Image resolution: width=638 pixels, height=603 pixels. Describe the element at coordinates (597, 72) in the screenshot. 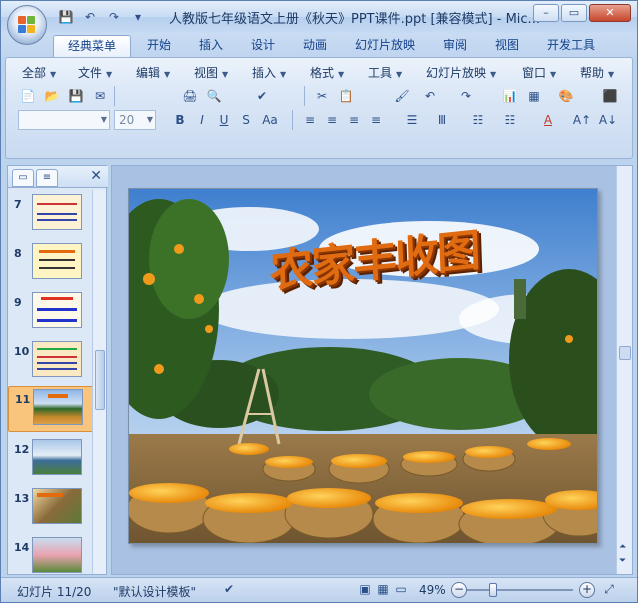

I see `menu-help: 帮助 ▼` at that location.